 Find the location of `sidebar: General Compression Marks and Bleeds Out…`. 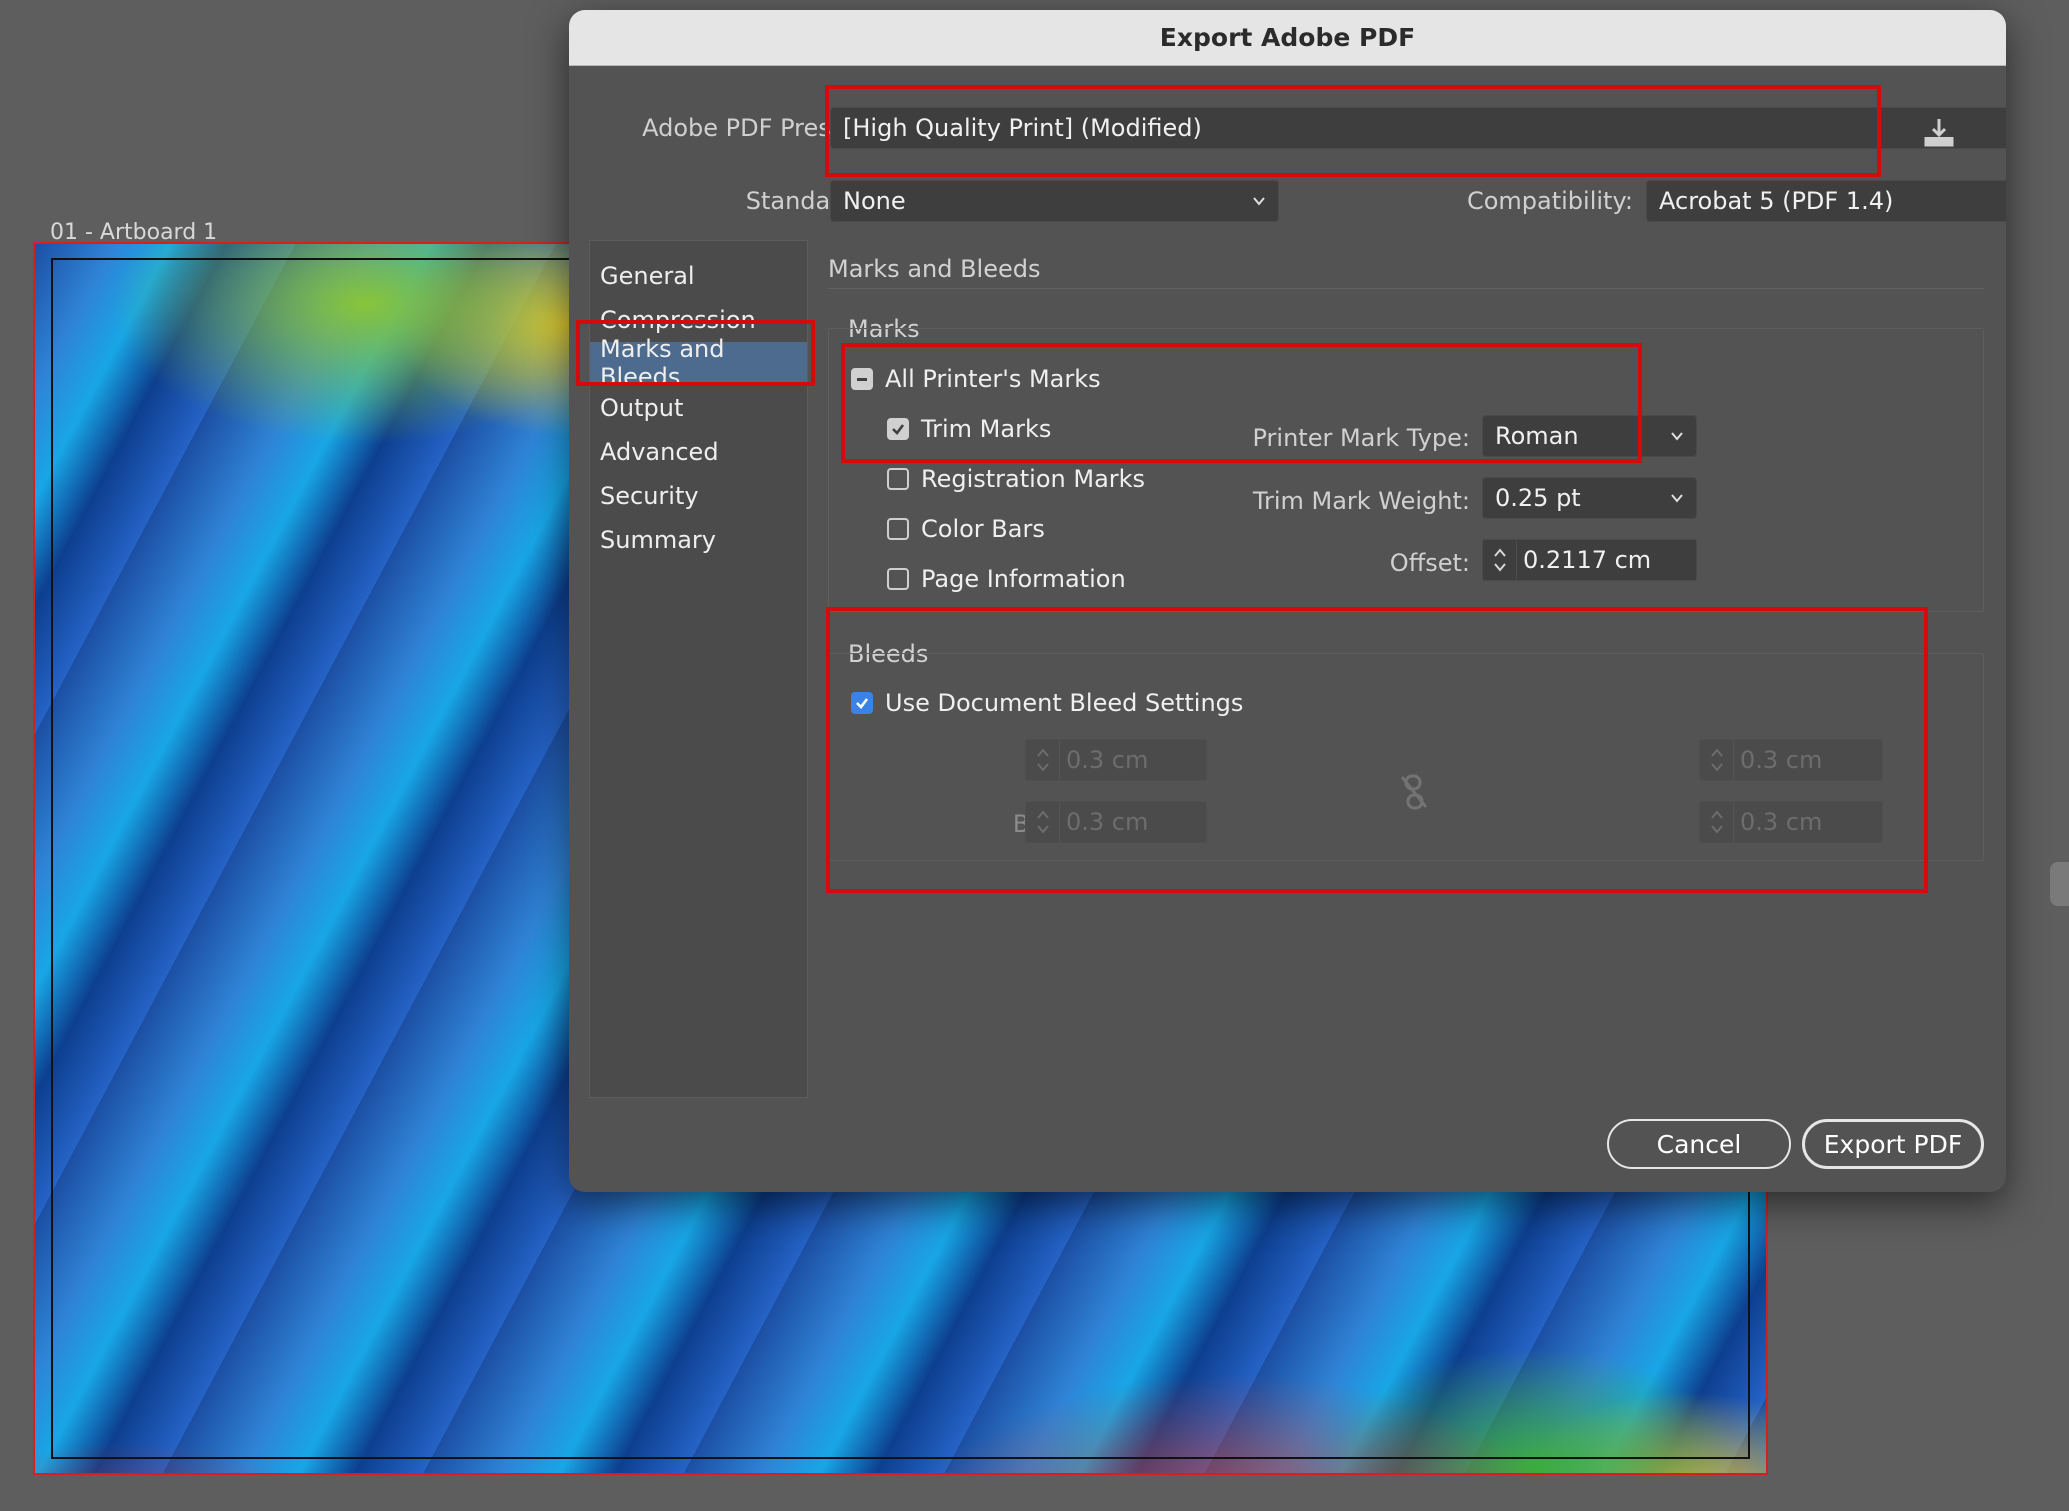

sidebar: General Compression Marks and Bleeds Out… is located at coordinates (698, 669).